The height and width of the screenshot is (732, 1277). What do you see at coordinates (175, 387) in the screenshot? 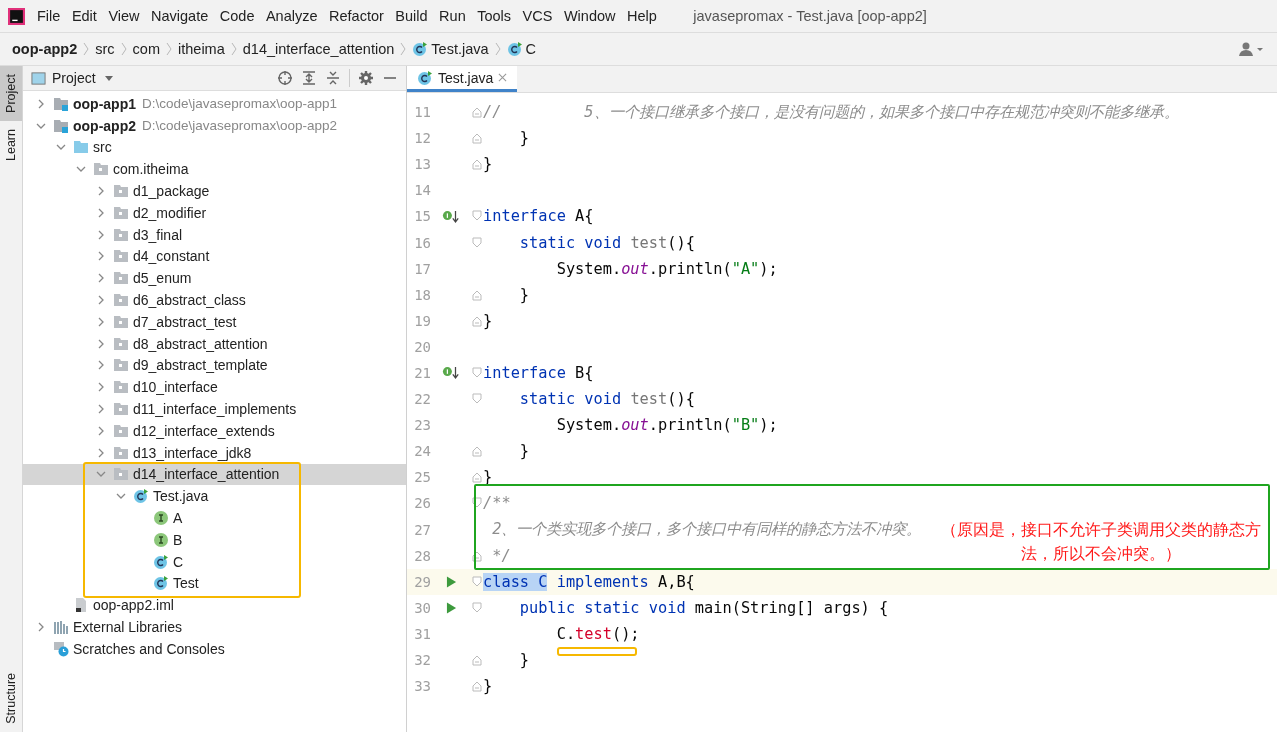
I see `tree-item: d10_interface` at bounding box center [175, 387].